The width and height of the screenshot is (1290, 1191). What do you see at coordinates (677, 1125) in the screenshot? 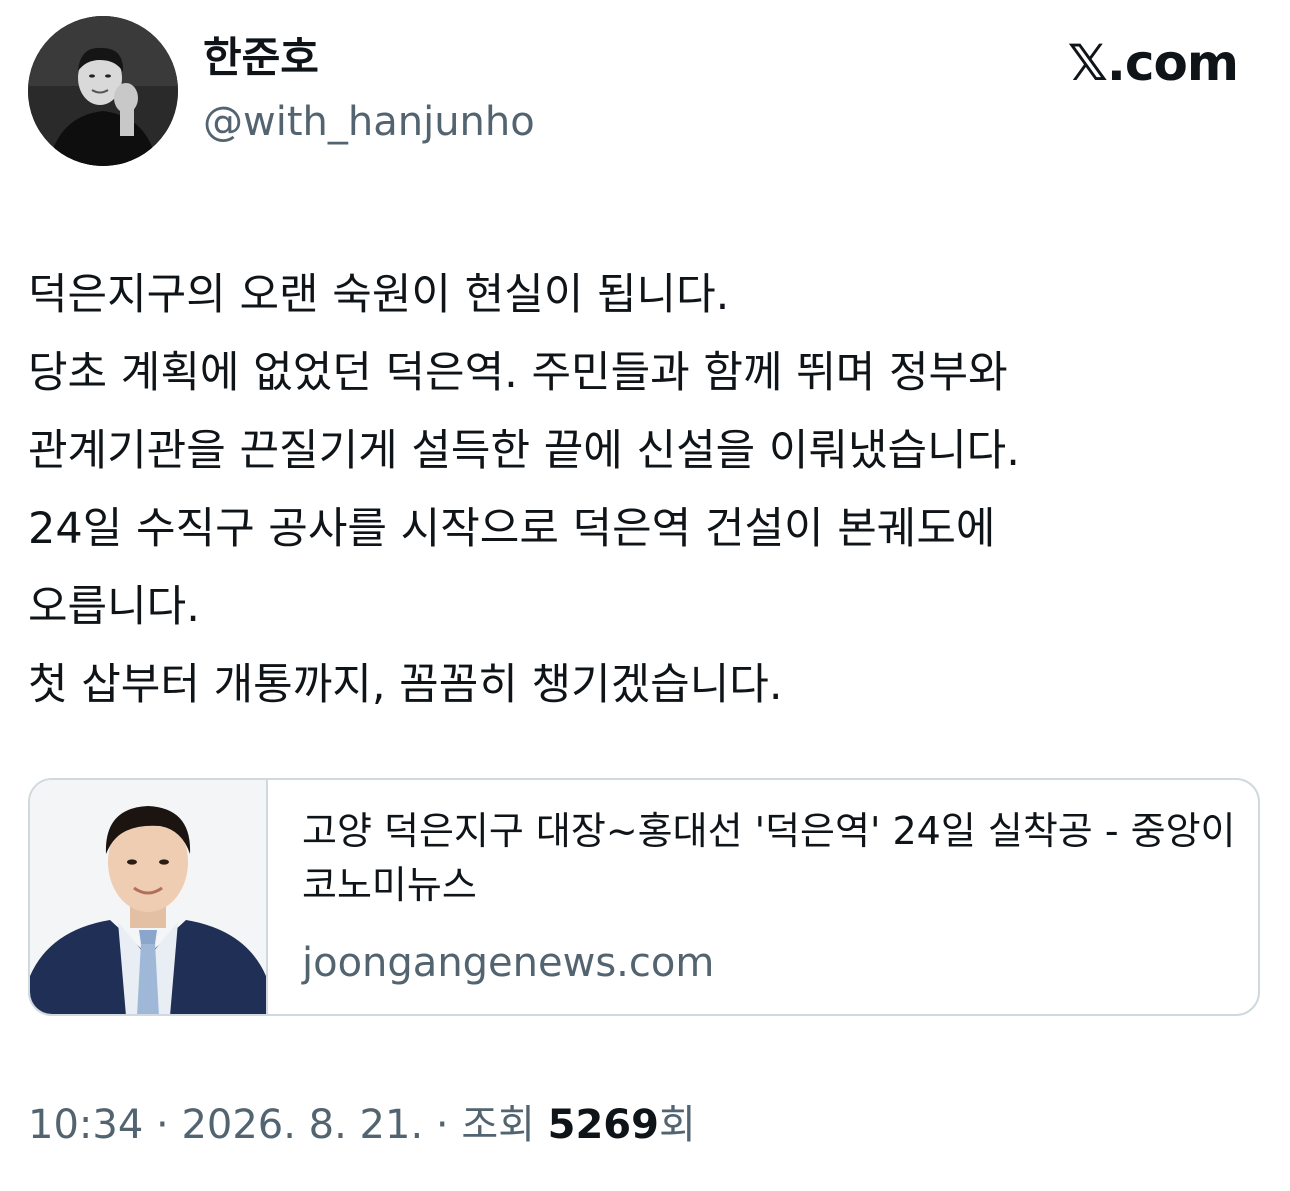
I see `views-suffix: 회` at bounding box center [677, 1125].